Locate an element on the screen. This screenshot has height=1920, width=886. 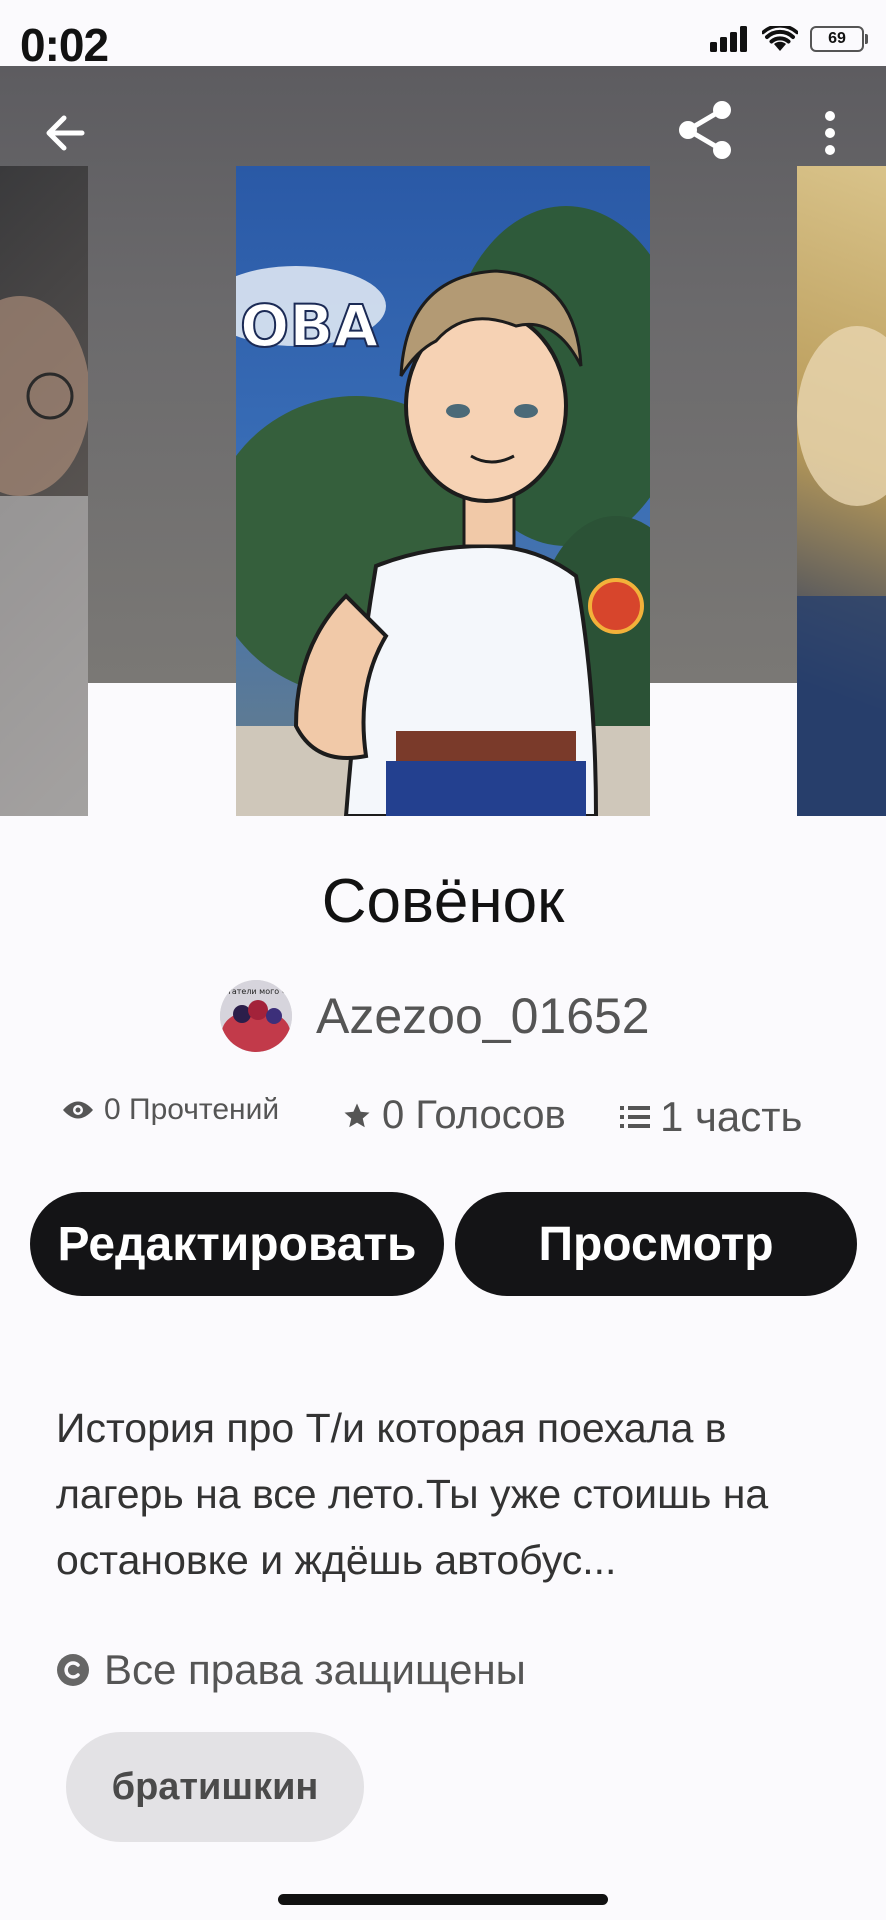
cover-title-text: ОВА is located at coordinates (309, 326).